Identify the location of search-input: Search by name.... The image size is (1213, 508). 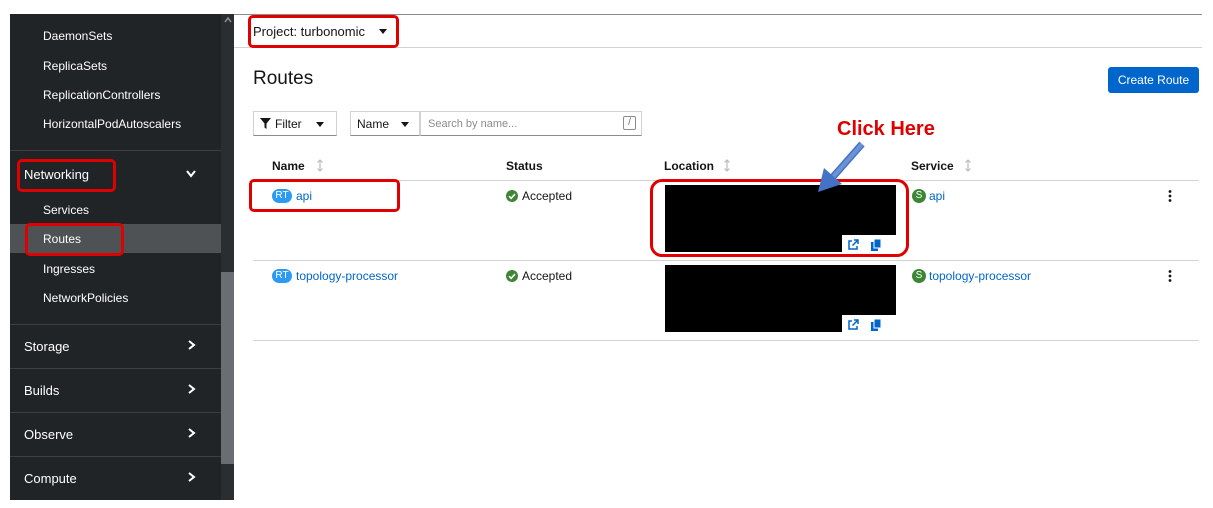
(531, 123).